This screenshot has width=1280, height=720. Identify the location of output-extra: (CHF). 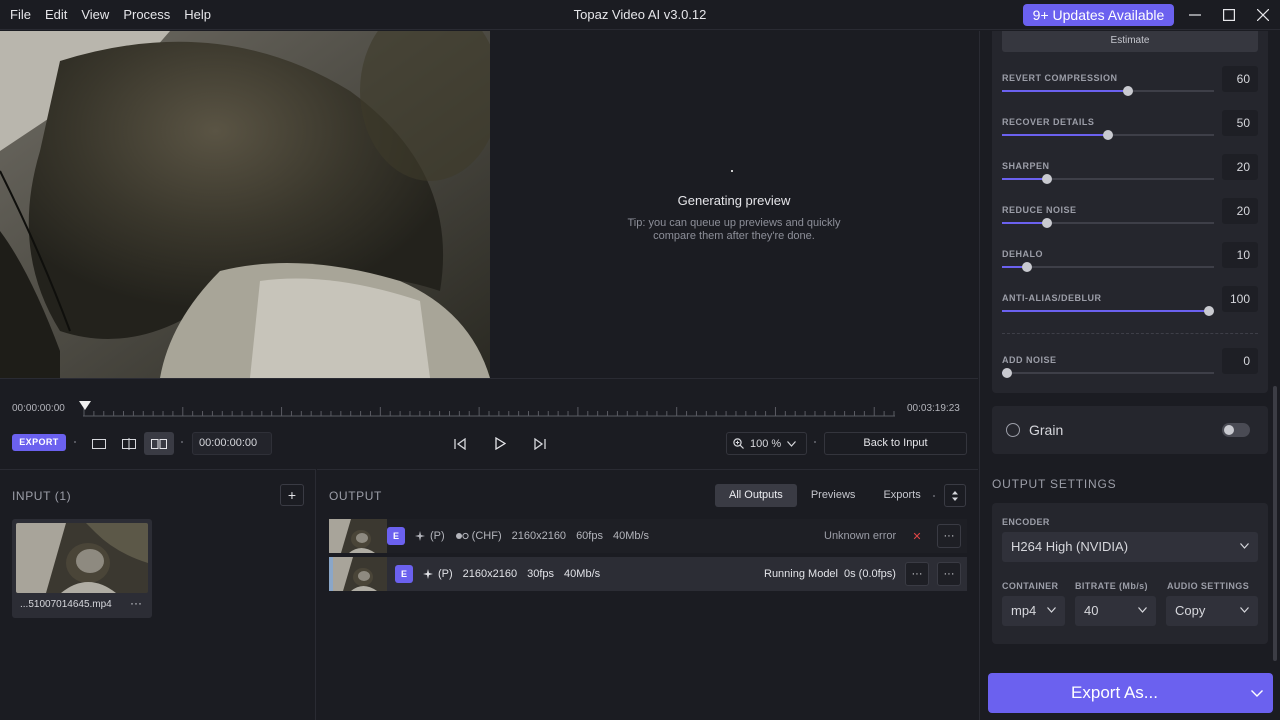
(486, 536).